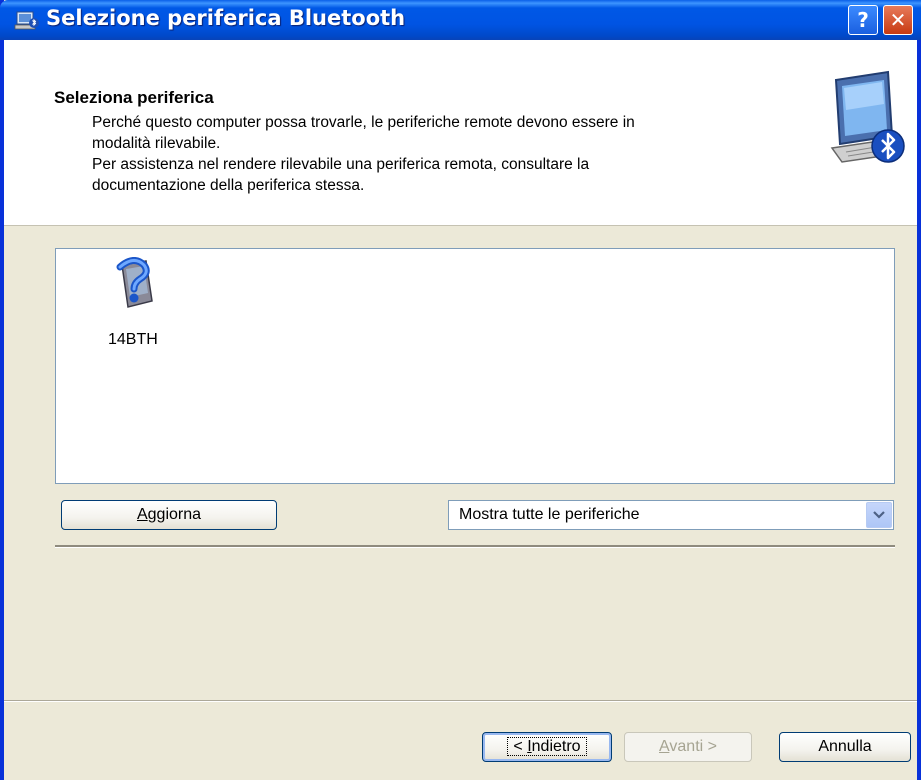 Image resolution: width=921 pixels, height=780 pixels. What do you see at coordinates (520, 746) in the screenshot?
I see `back-prefix: <` at bounding box center [520, 746].